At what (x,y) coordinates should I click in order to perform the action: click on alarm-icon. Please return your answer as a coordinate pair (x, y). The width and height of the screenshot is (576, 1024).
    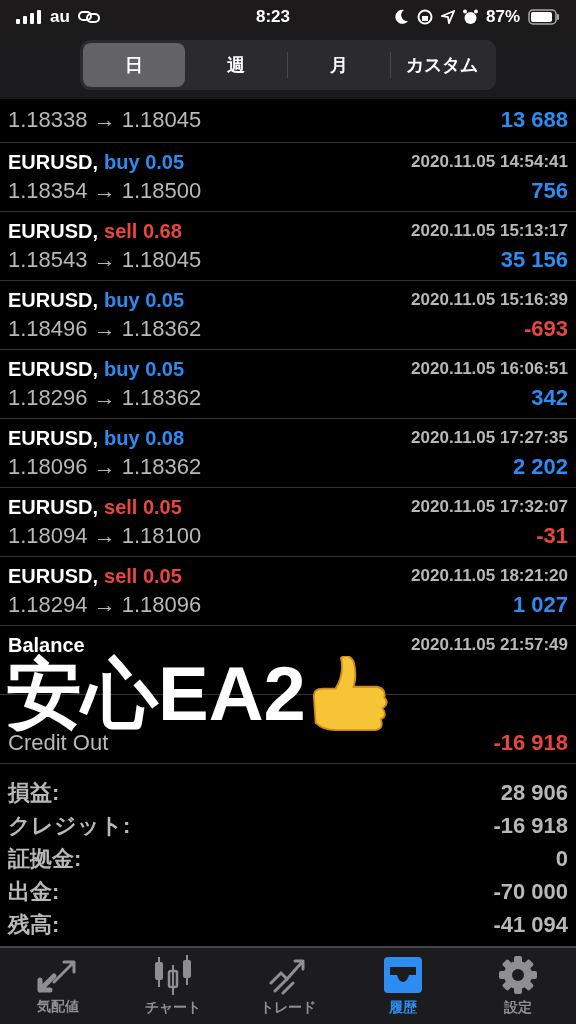
    Looking at the image, I should click on (470, 17).